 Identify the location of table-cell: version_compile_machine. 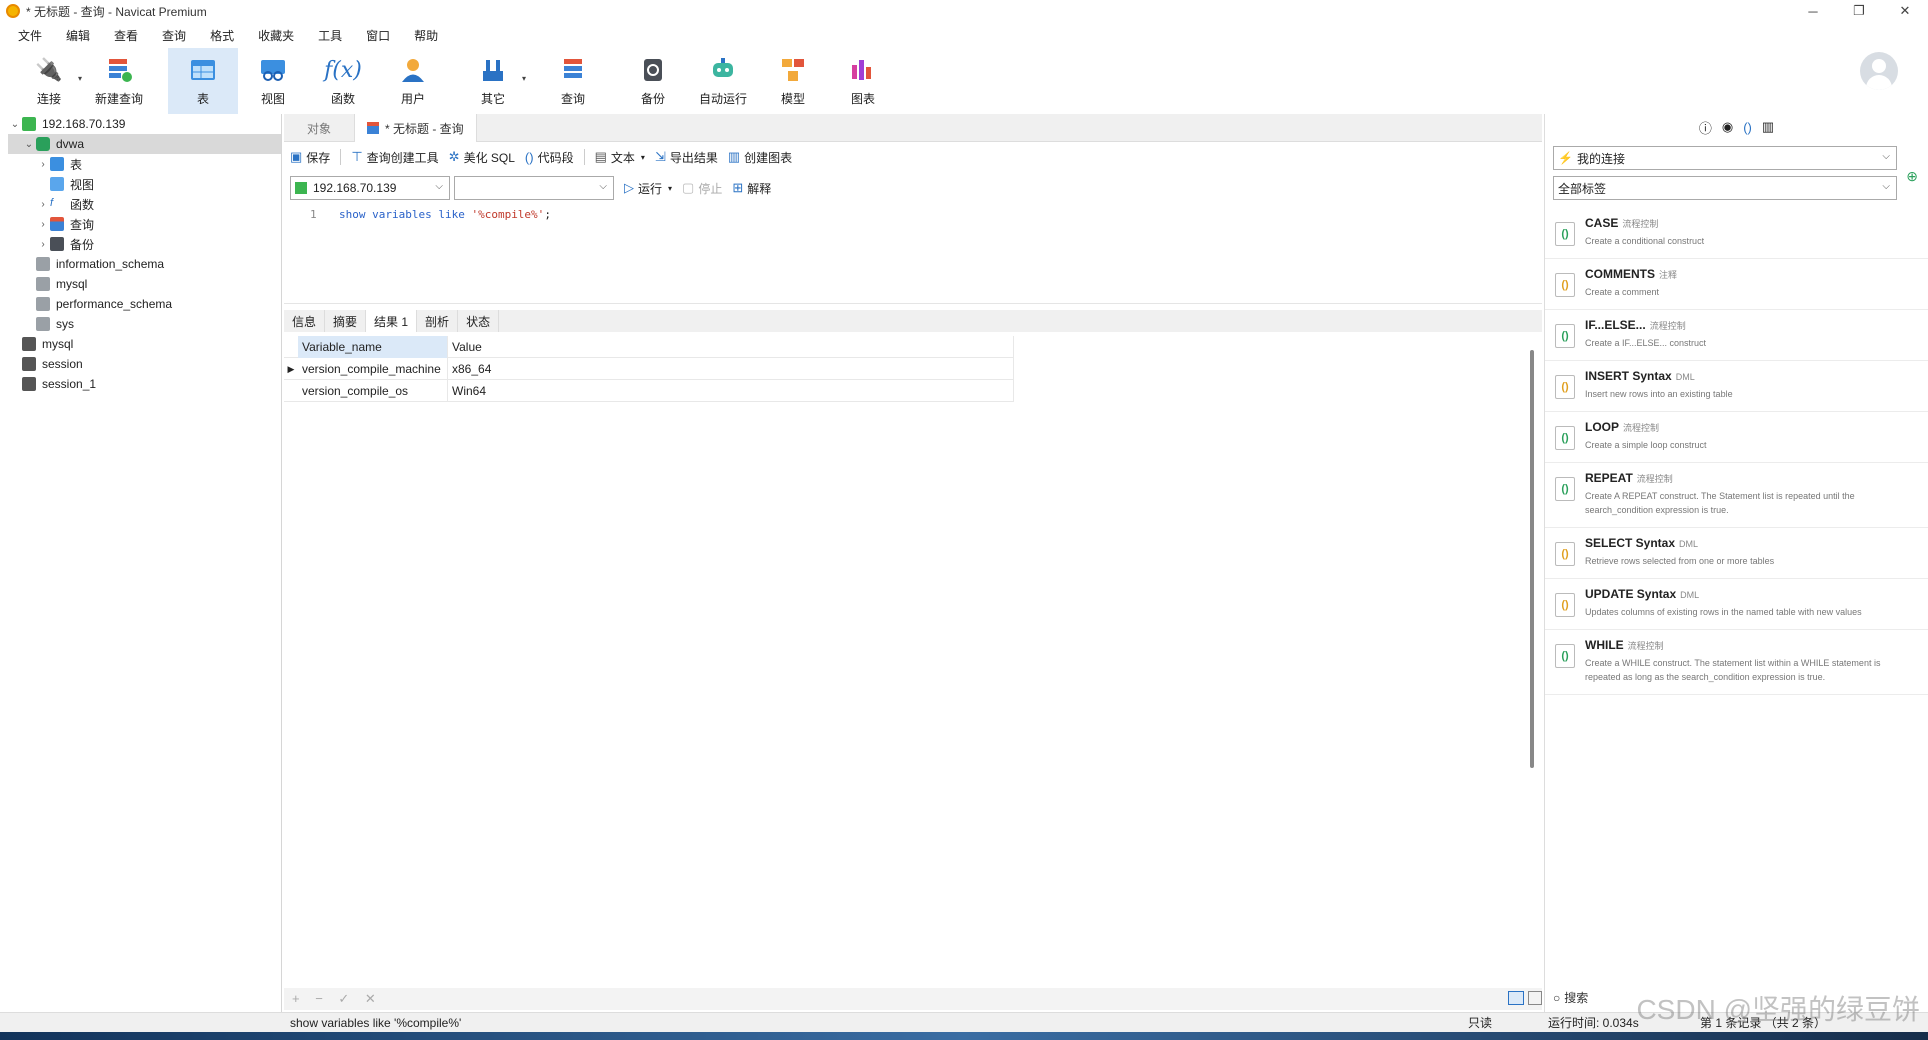
(373, 369).